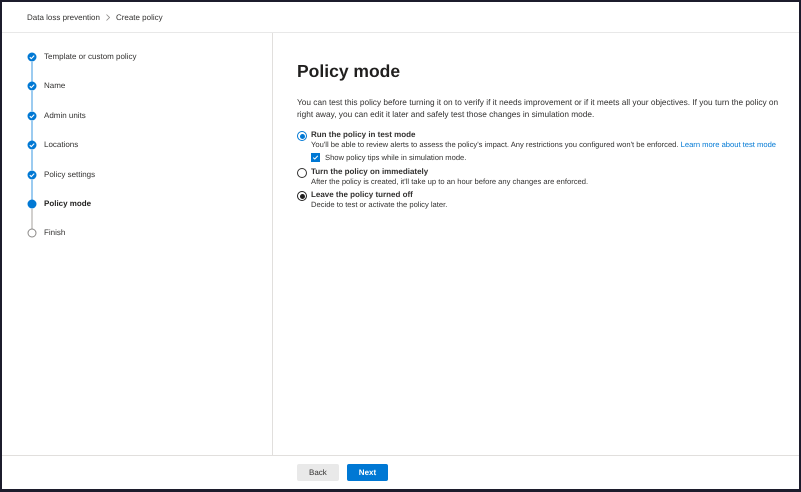 Image resolution: width=801 pixels, height=492 pixels. I want to click on next-button: Next, so click(367, 472).